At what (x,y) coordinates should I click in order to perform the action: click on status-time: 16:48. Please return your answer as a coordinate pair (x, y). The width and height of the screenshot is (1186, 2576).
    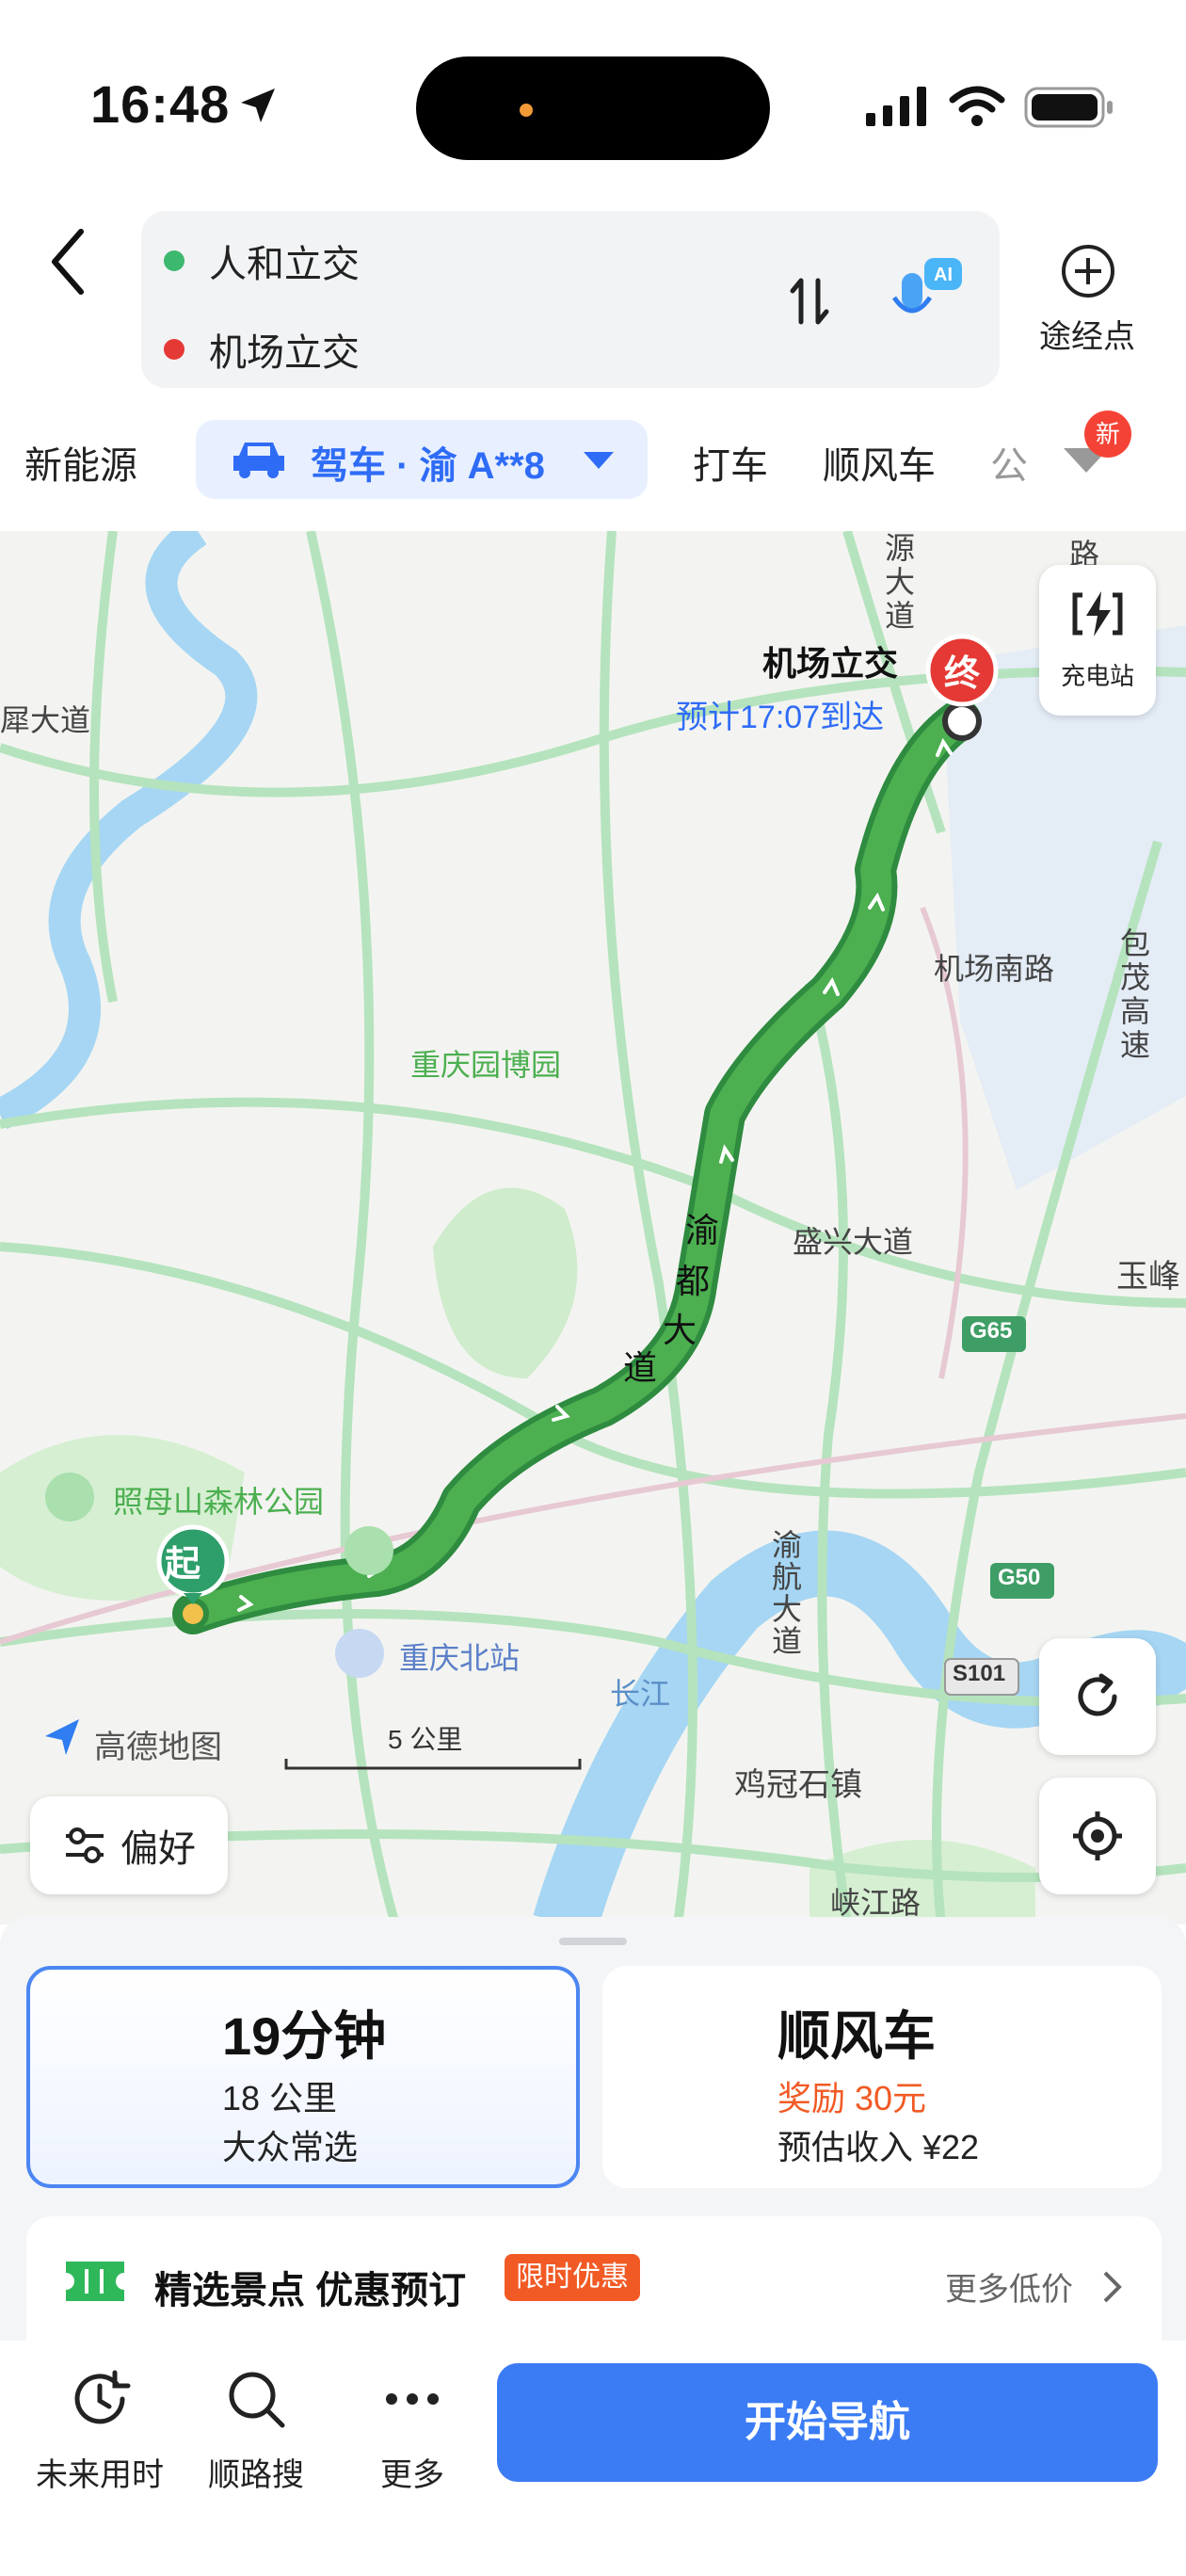
    Looking at the image, I should click on (160, 104).